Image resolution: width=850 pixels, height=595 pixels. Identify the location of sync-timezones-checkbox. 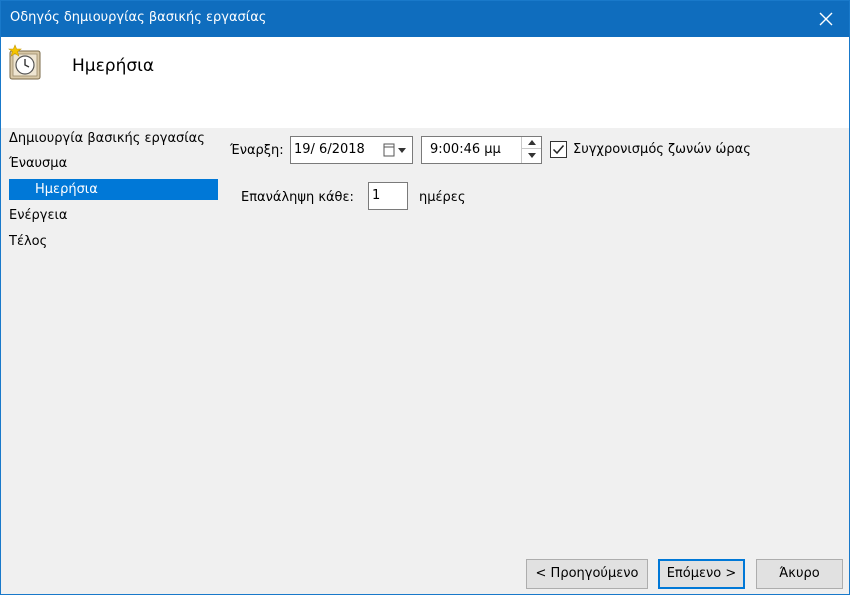
(558, 149).